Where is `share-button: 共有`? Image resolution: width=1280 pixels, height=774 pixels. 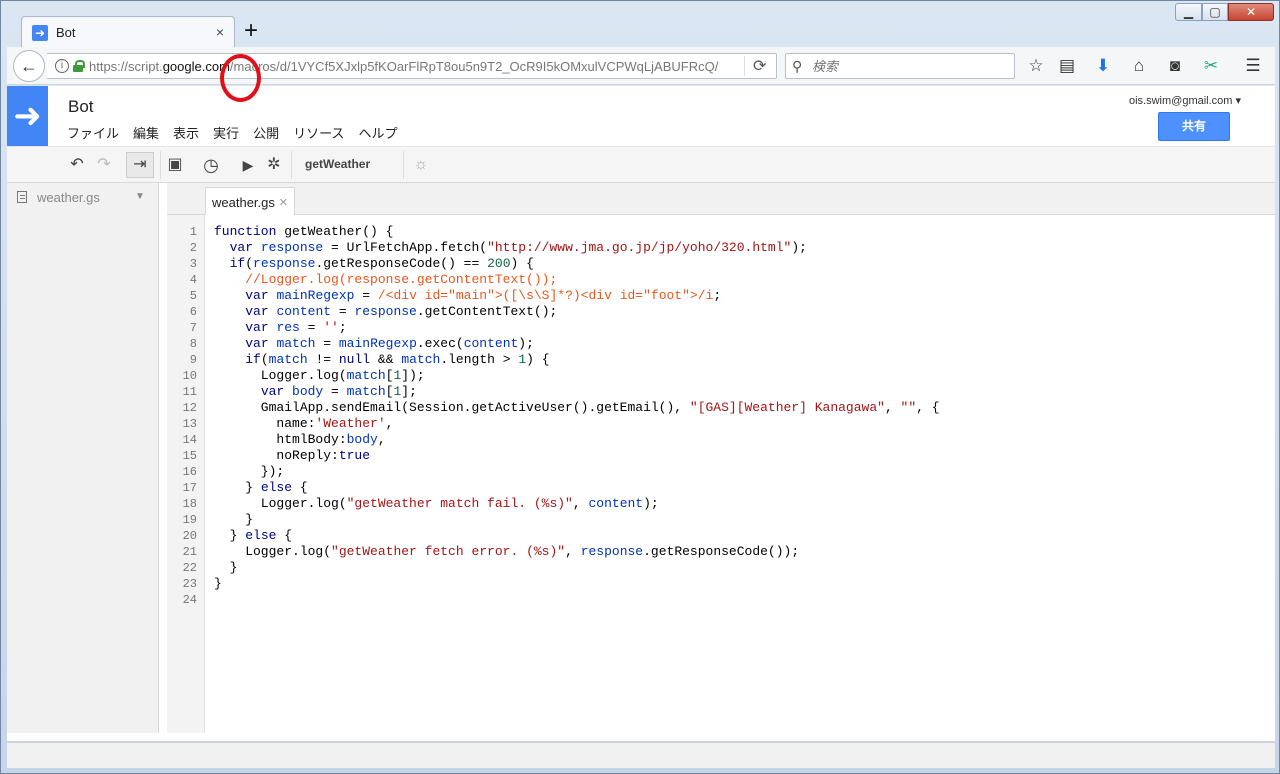 share-button: 共有 is located at coordinates (1194, 126).